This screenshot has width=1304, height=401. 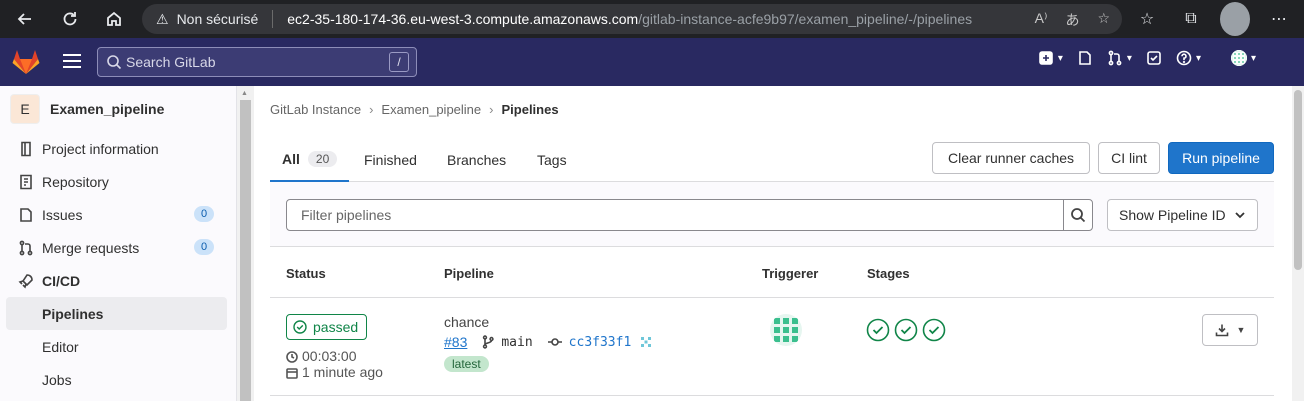 I want to click on merge-request-icon, so click(x=26, y=248).